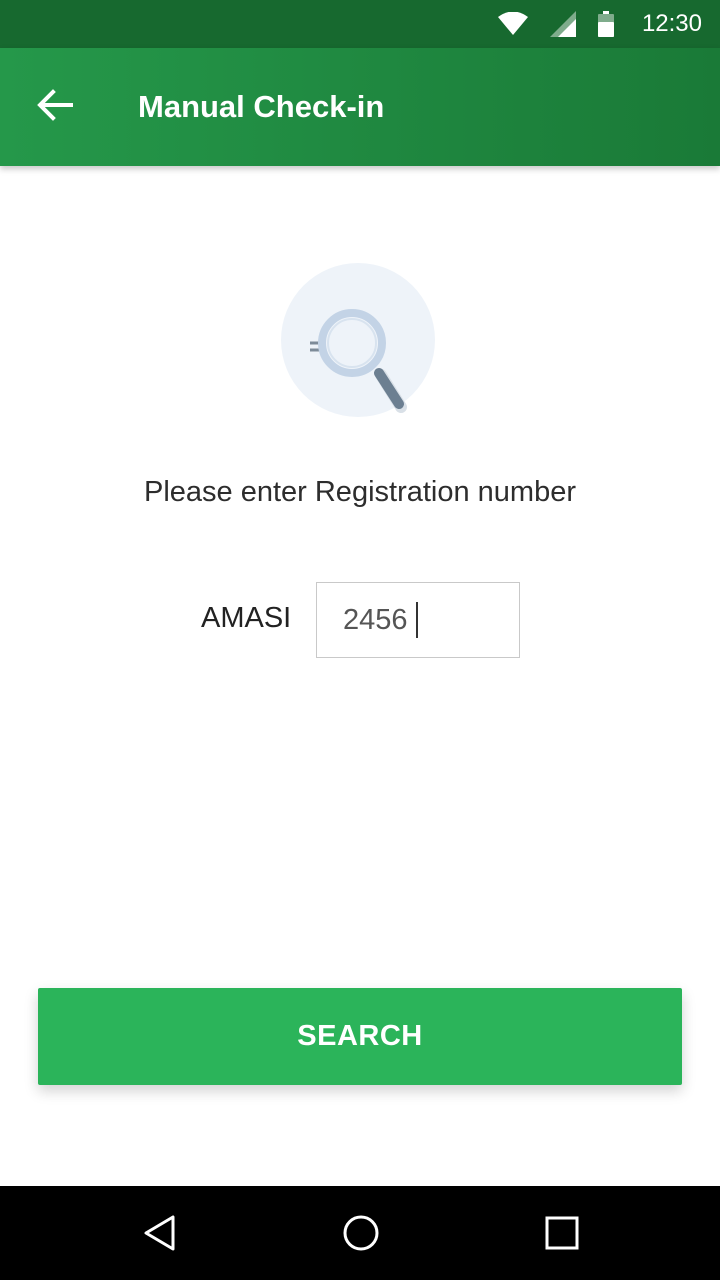 This screenshot has width=720, height=1280. Describe the element at coordinates (261, 106) in the screenshot. I see `page-title: Manual Check-in` at that location.